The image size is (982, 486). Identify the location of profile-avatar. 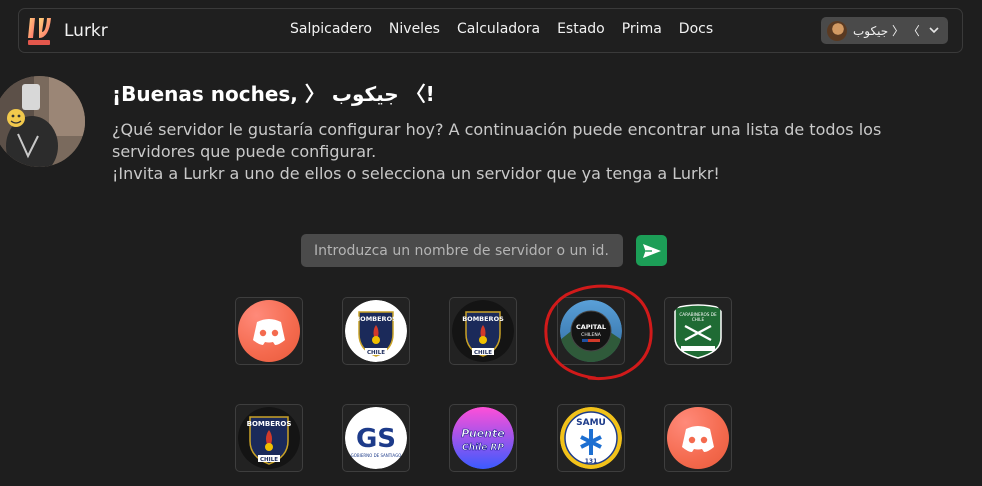
(42, 121).